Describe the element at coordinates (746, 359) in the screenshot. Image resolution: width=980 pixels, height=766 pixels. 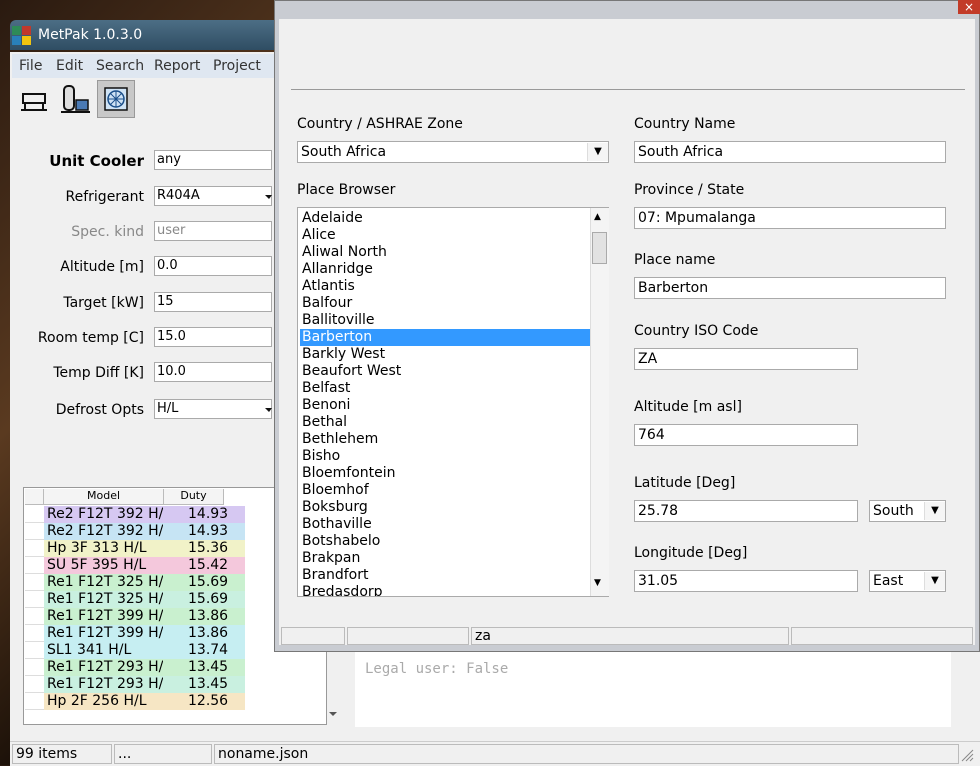
I see `iso-code-input: ZA` at that location.